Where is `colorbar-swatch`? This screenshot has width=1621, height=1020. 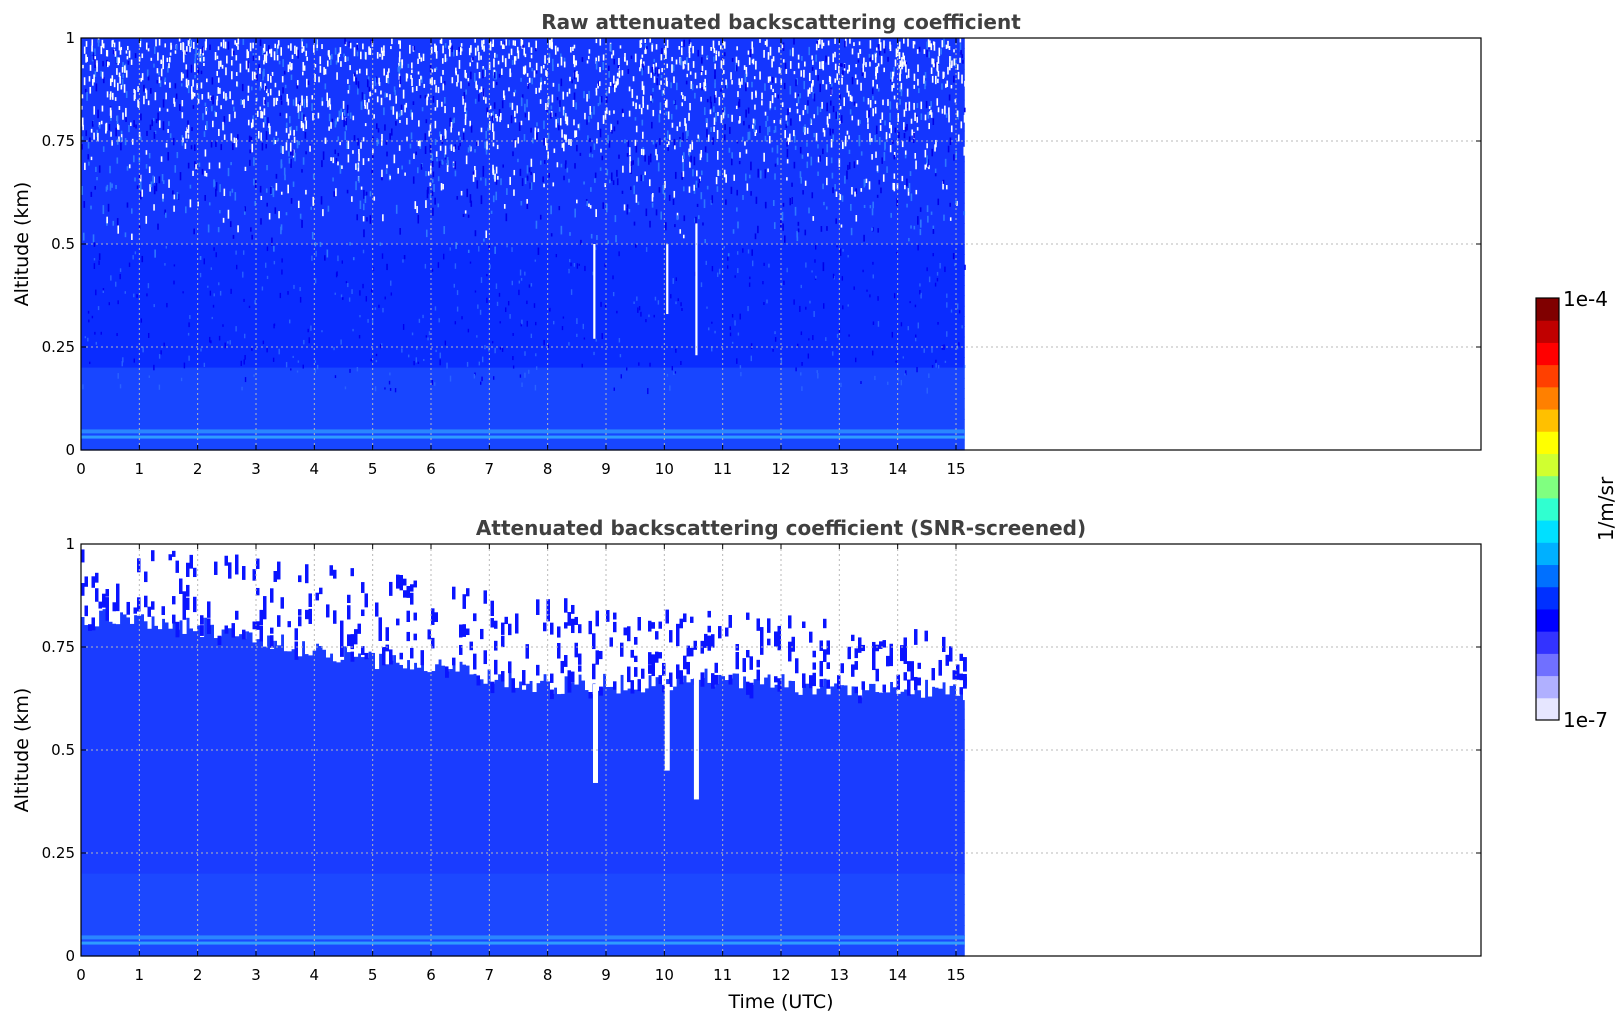 colorbar-swatch is located at coordinates (1547, 420).